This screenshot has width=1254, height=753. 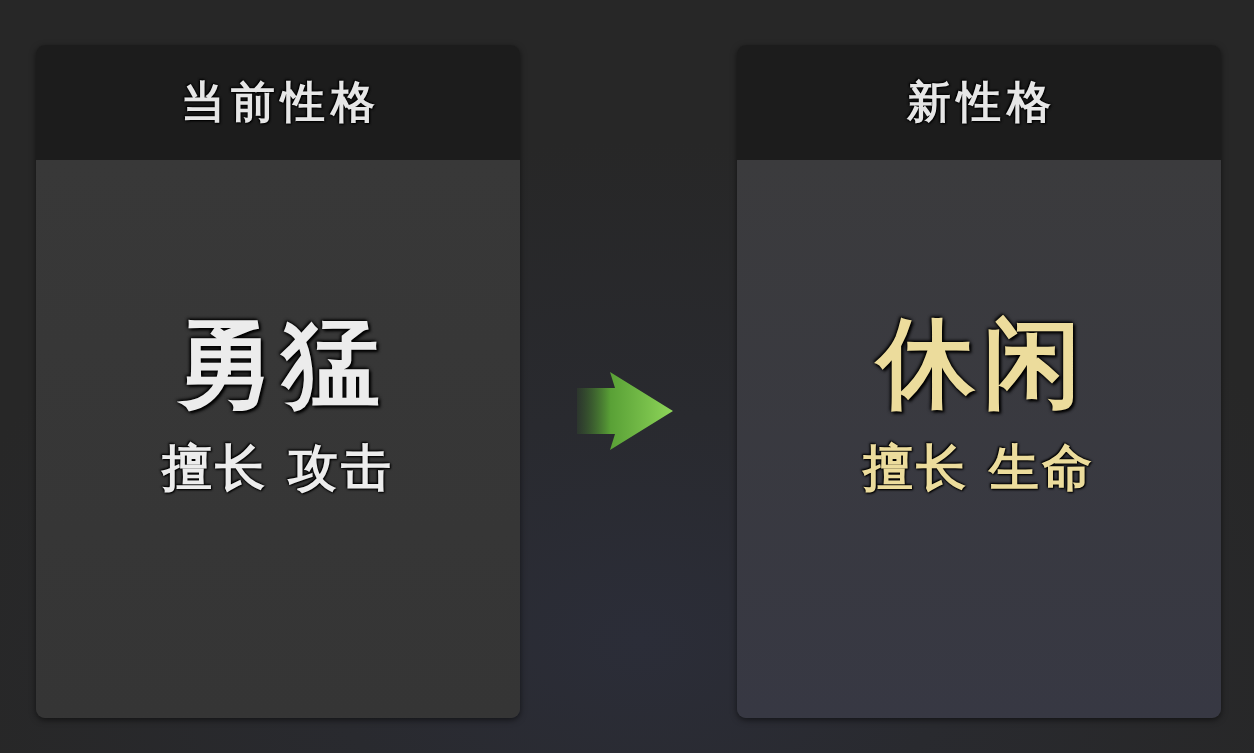 What do you see at coordinates (624, 410) in the screenshot?
I see `arrow-right-icon` at bounding box center [624, 410].